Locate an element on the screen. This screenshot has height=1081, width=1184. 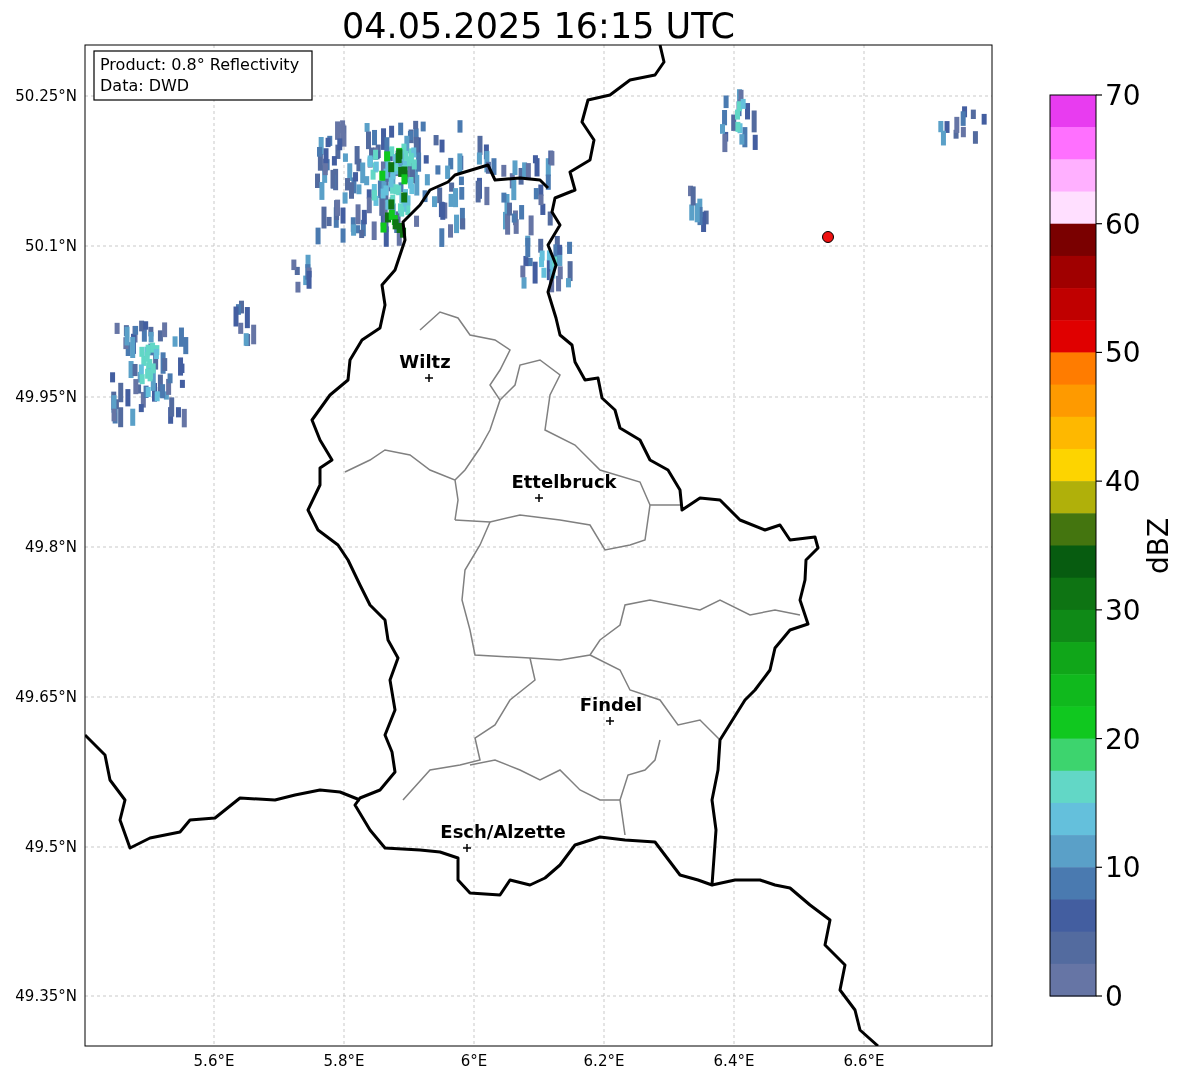
colorbar-tick-label: 40 is located at coordinates (1123, 482).